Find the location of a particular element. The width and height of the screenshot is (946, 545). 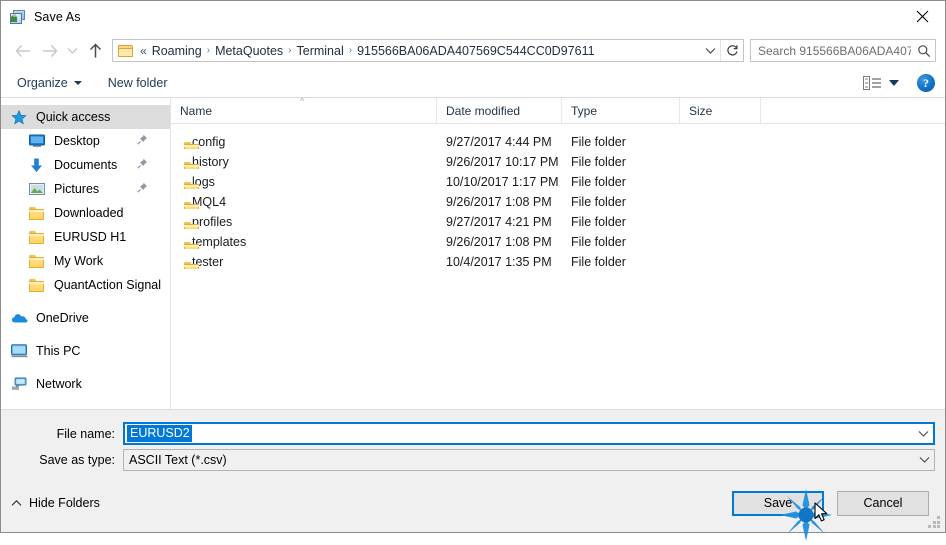

sidebar-item-label: Network is located at coordinates (59, 384).